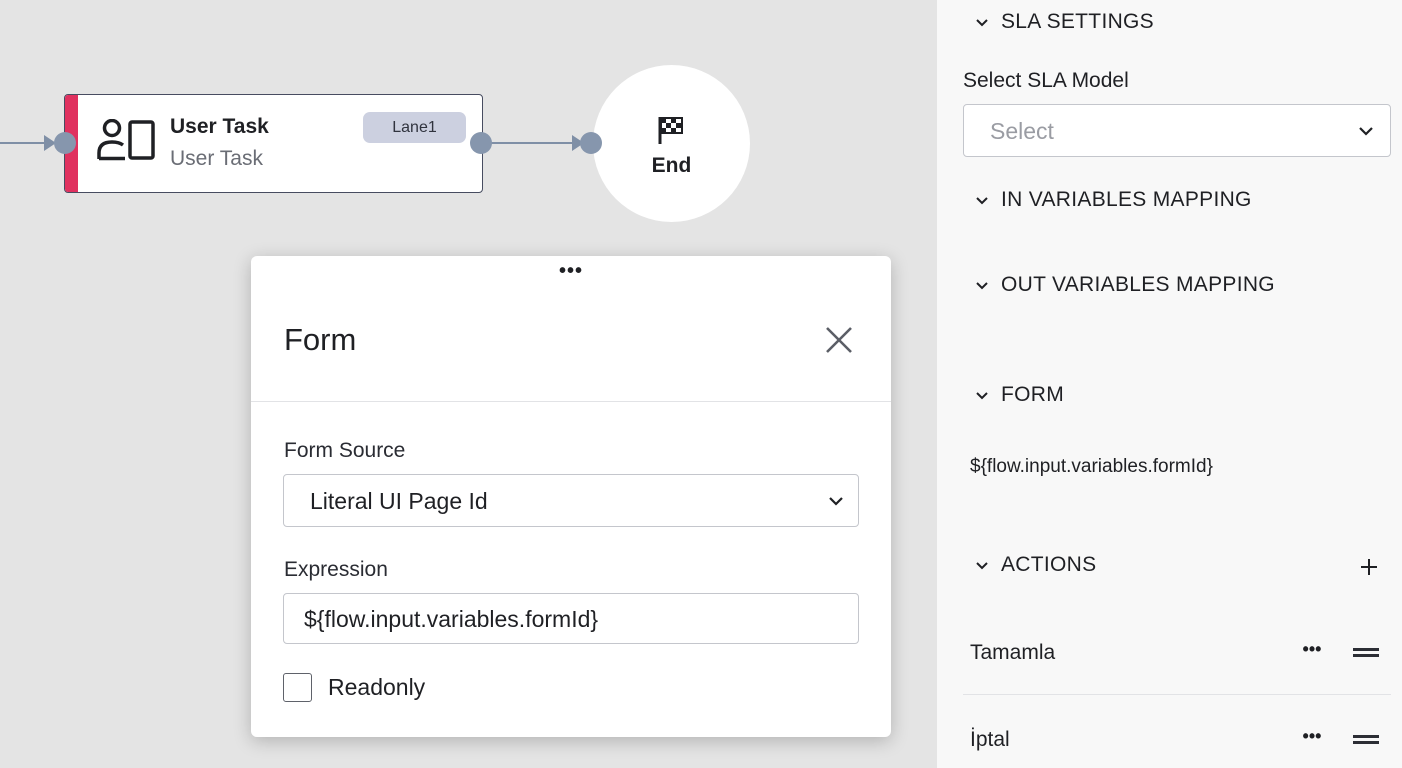  I want to click on section-label: ACTIONS, so click(1049, 564).